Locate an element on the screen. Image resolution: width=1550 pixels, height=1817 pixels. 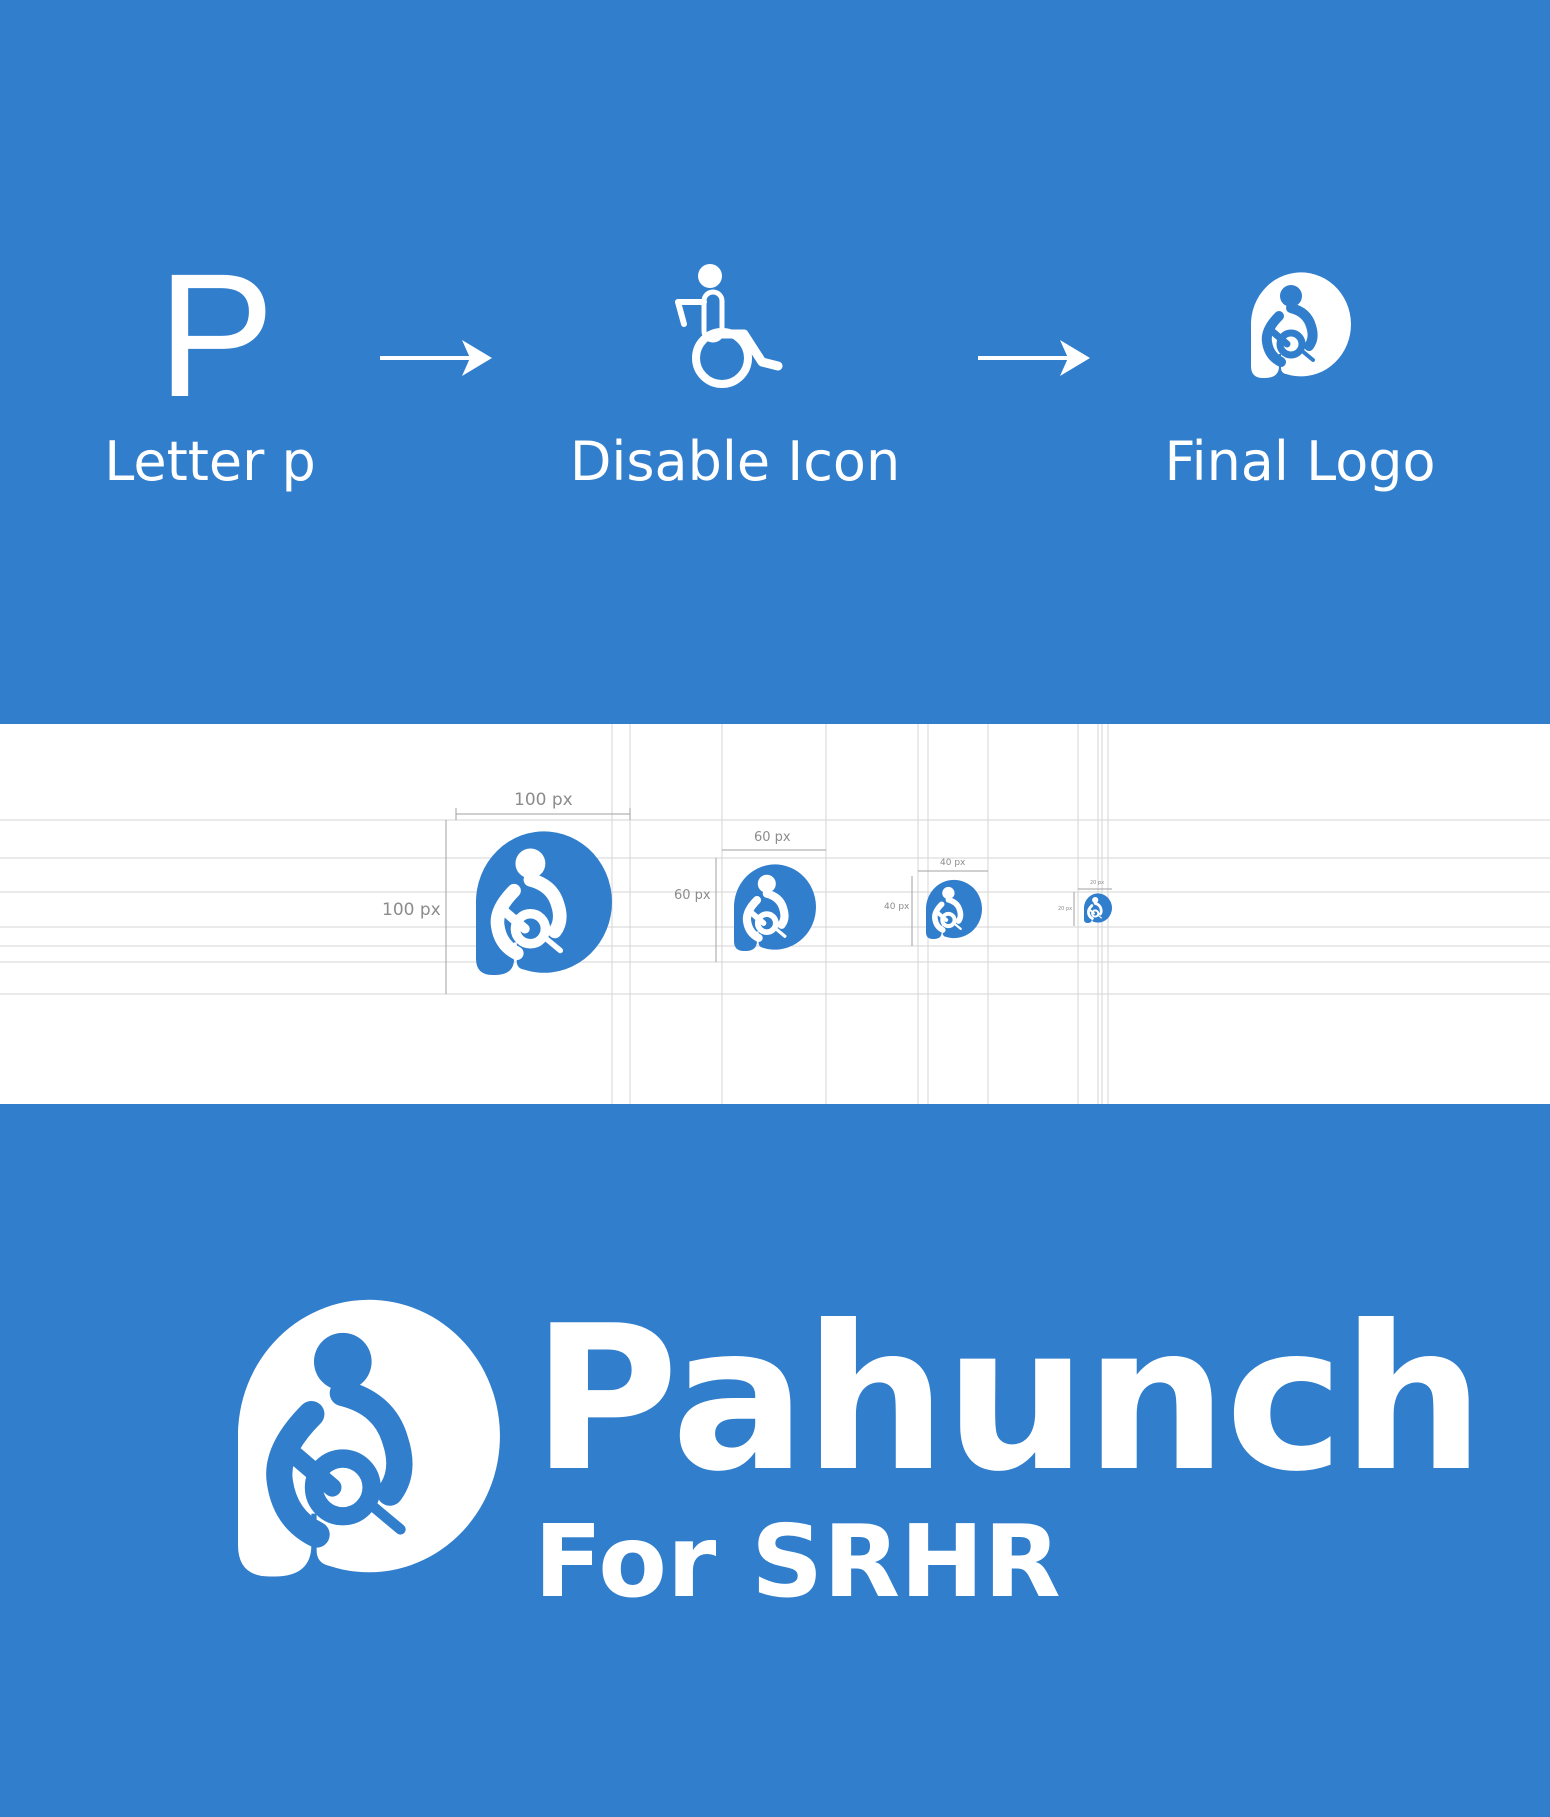
height-label-20: 20 px is located at coordinates (1065, 909).